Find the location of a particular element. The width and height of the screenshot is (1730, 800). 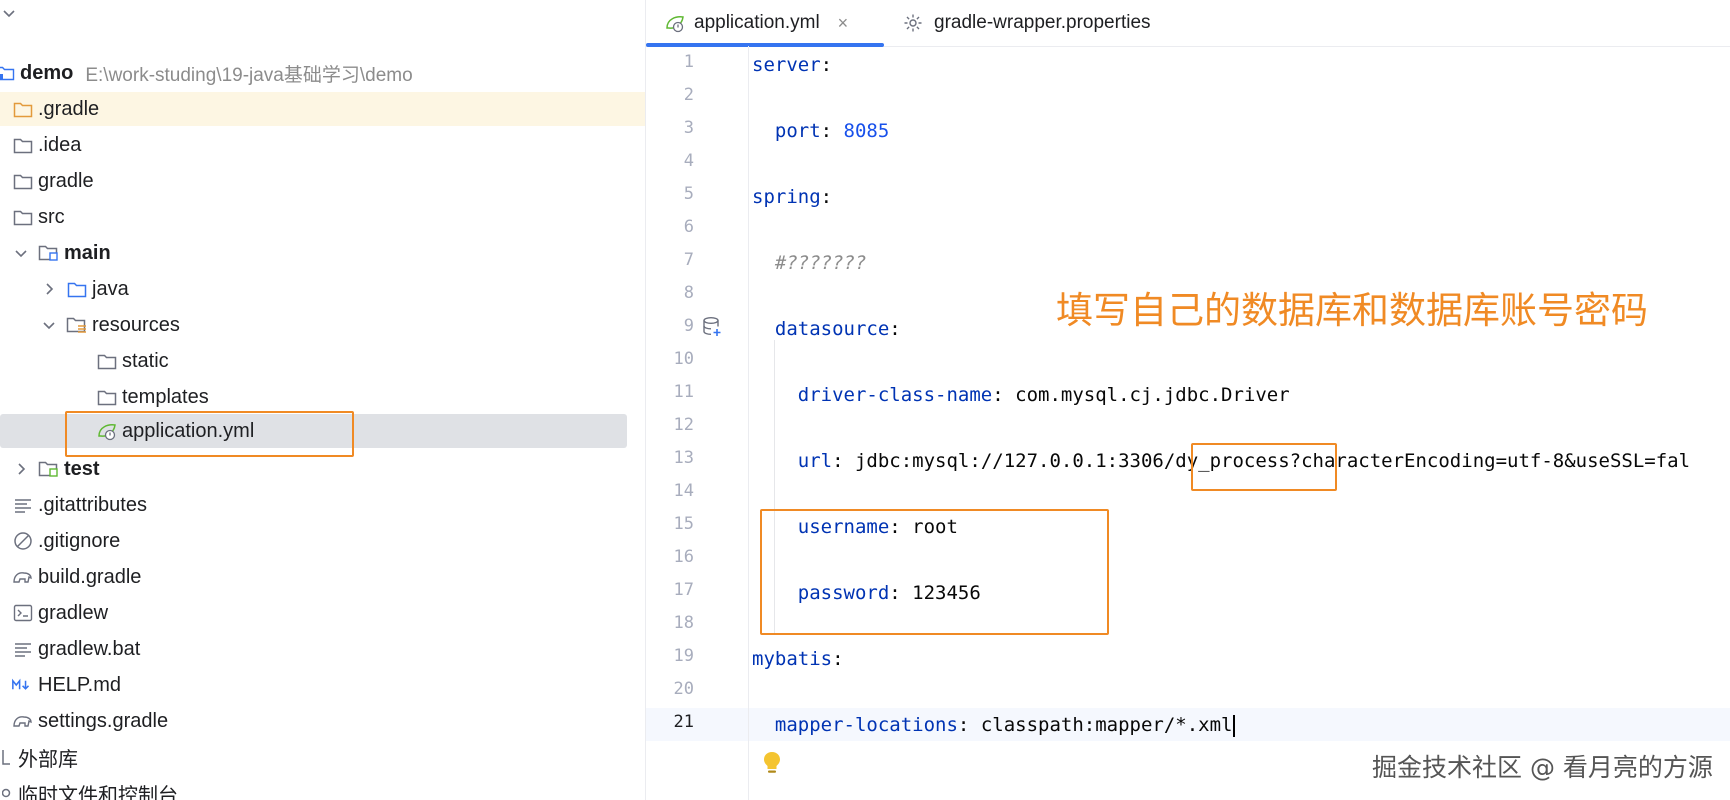

line-number: 17 is located at coordinates (683, 590).